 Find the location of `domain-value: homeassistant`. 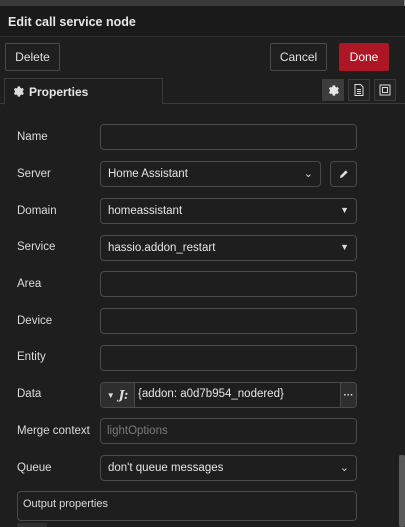

domain-value: homeassistant is located at coordinates (145, 211).